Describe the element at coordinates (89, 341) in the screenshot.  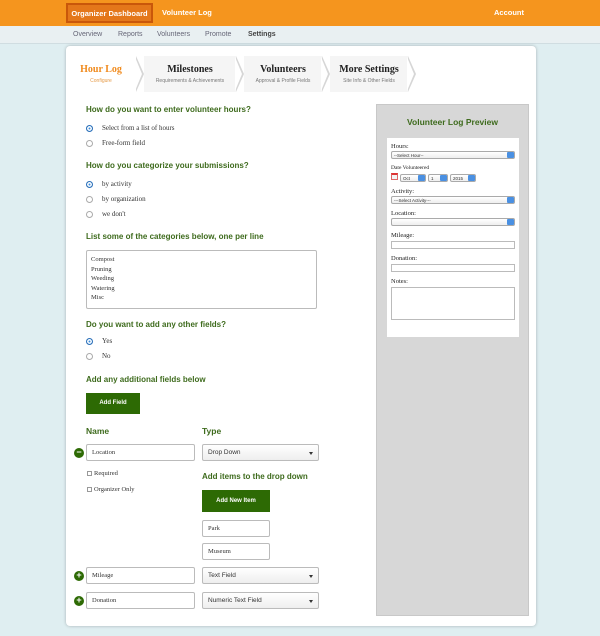
I see `radio-yes` at that location.